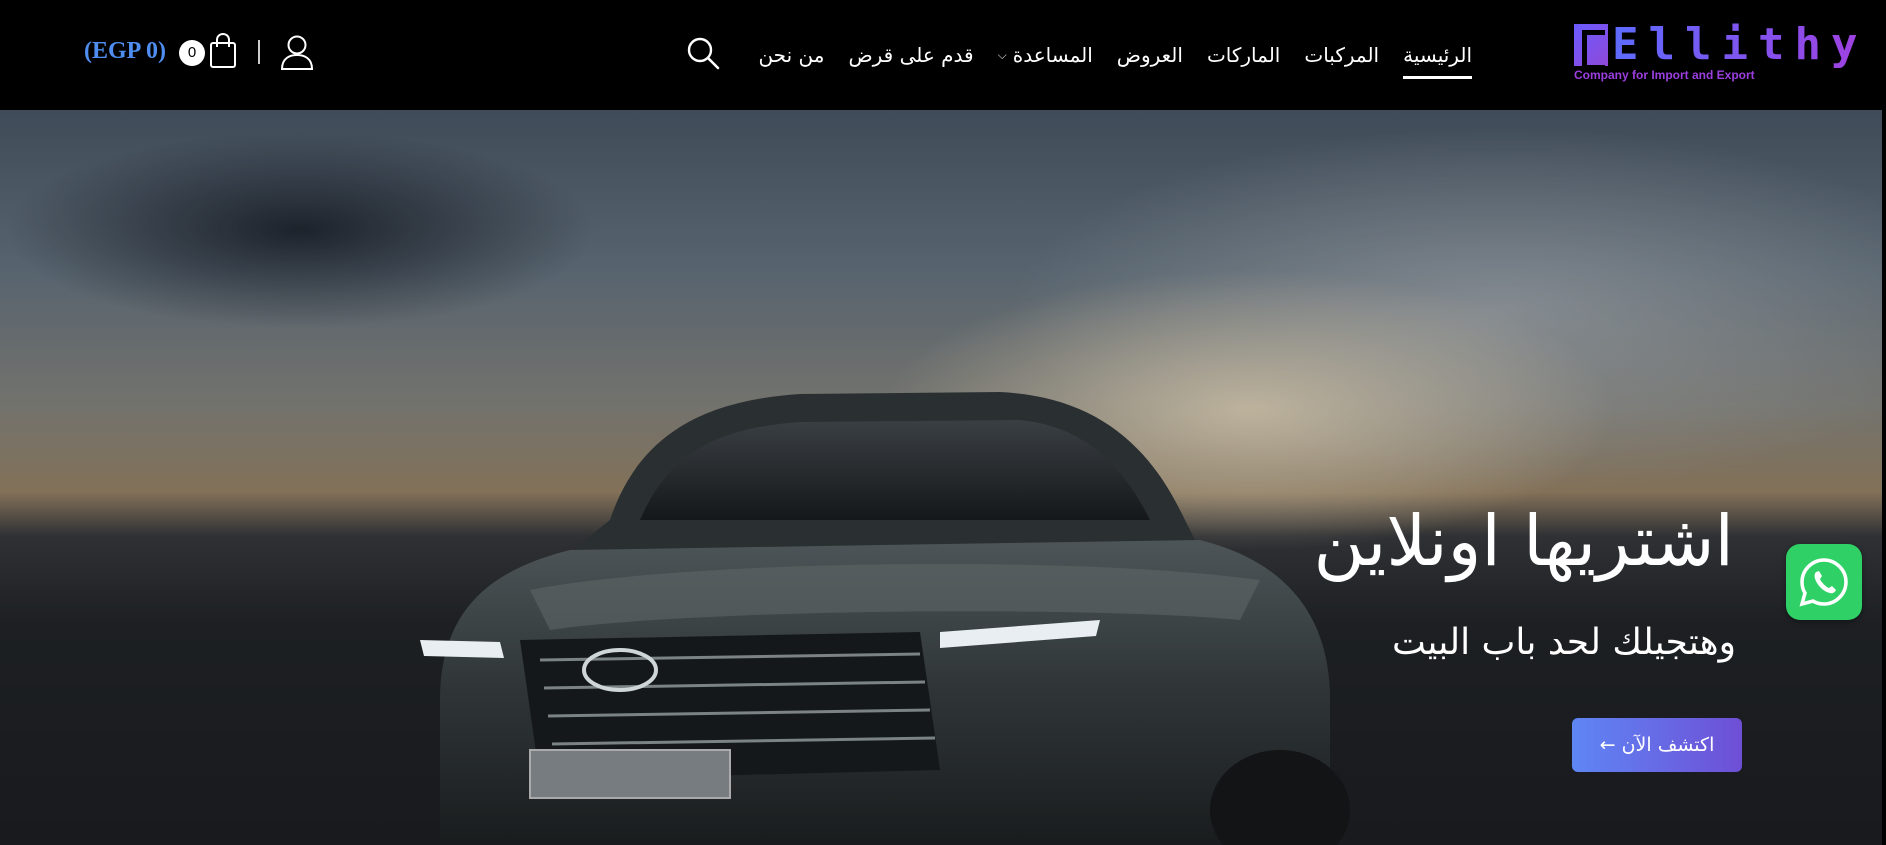 Image resolution: width=1886 pixels, height=845 pixels. I want to click on nav-item-offers: العروض, so click(1150, 55).